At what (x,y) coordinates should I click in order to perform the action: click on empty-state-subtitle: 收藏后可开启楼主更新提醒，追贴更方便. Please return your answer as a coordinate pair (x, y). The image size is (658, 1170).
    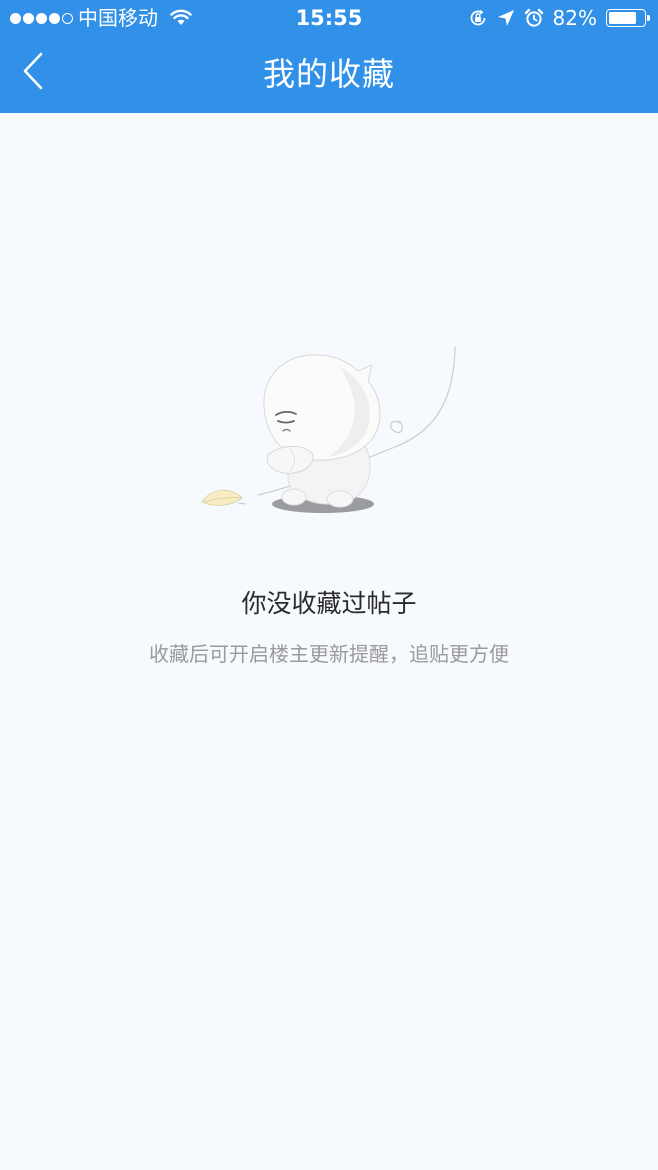
    Looking at the image, I should click on (329, 654).